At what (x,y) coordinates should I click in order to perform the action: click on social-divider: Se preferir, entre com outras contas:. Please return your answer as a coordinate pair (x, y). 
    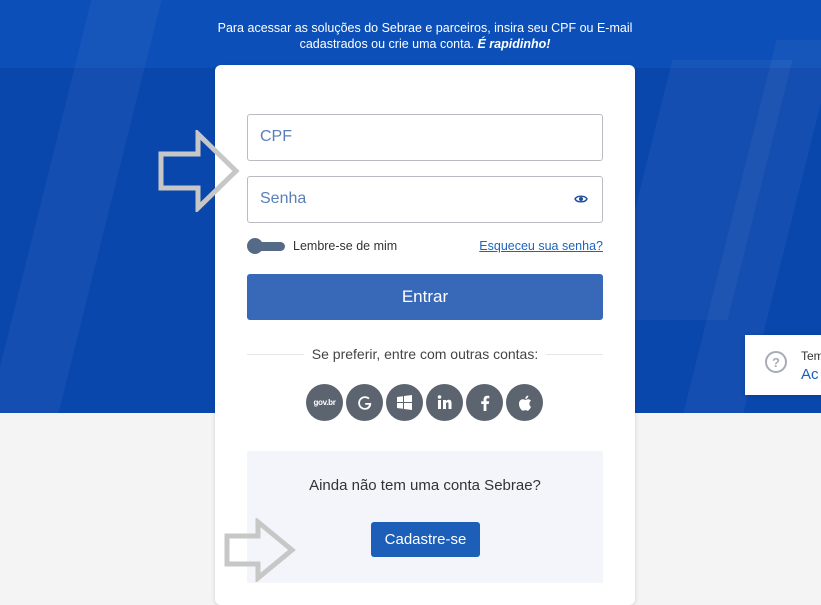
    Looking at the image, I should click on (425, 354).